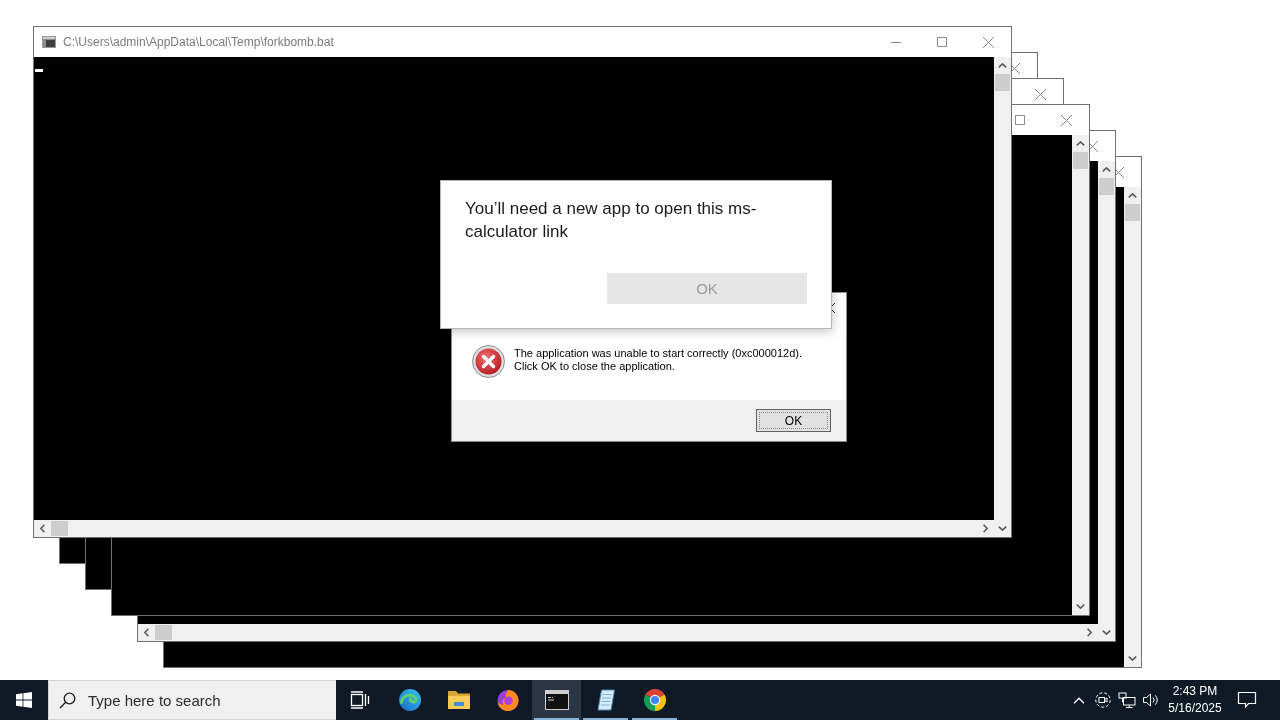  What do you see at coordinates (1127, 700) in the screenshot?
I see `wired-network-icon` at bounding box center [1127, 700].